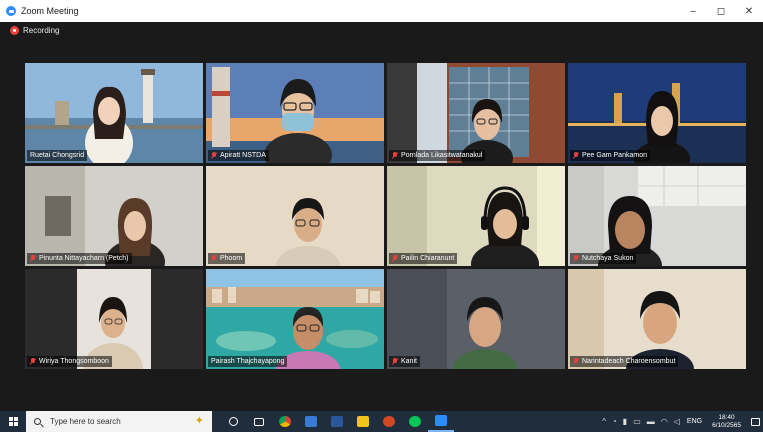  I want to click on participant-name: Pairash Thajchayapong, so click(248, 361).